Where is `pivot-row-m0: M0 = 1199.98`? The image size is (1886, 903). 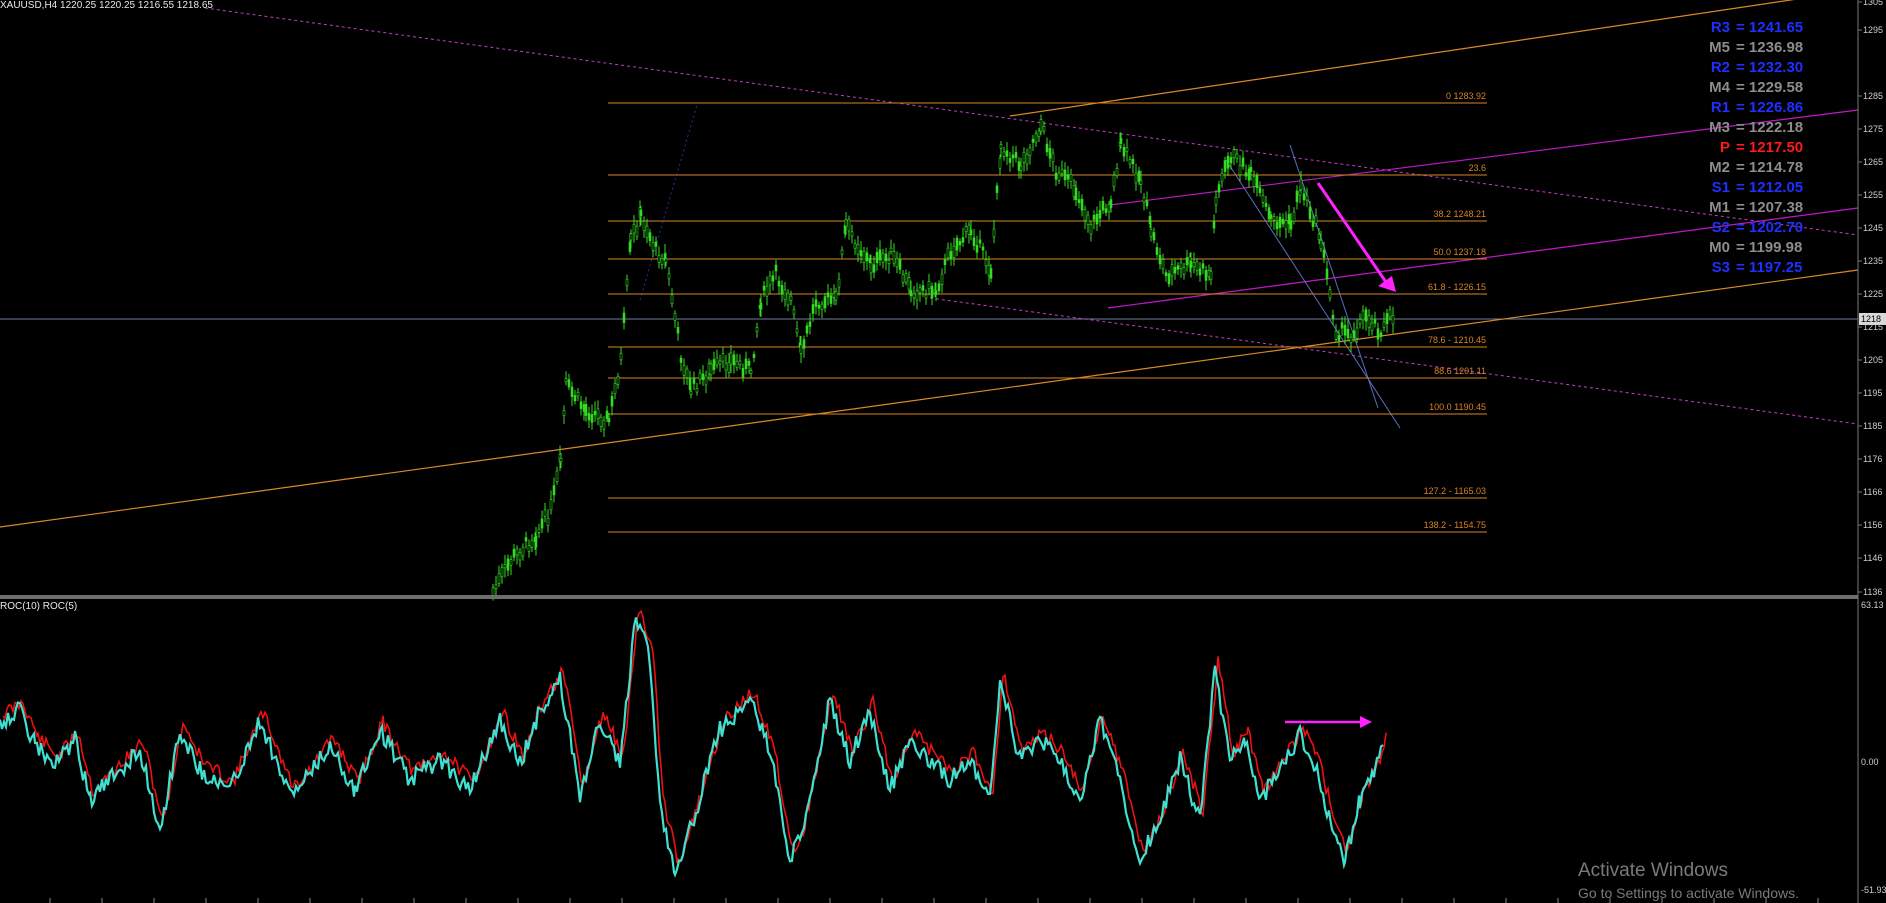
pivot-row-m0: M0 = 1199.98 is located at coordinates (1765, 248).